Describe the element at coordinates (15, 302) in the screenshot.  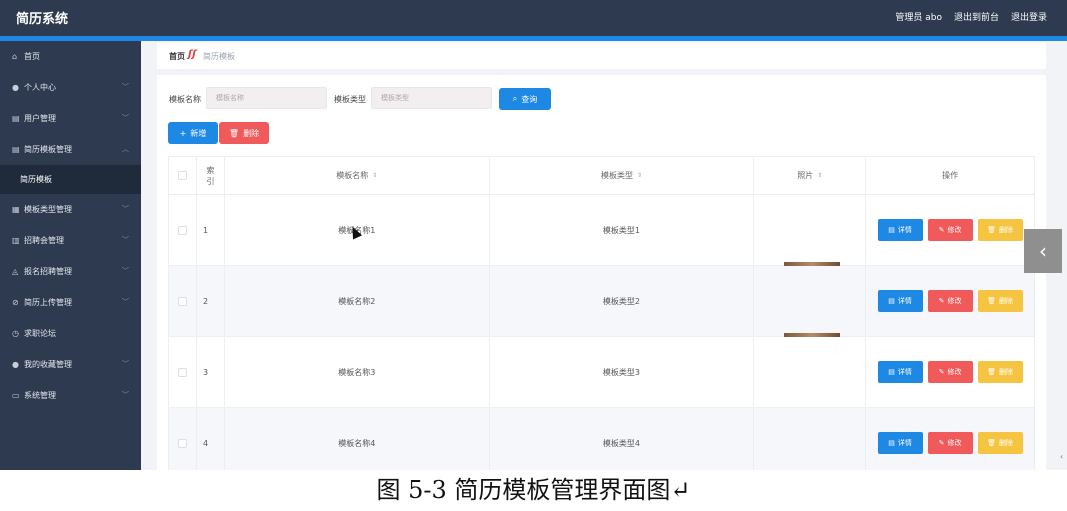
I see `upload-icon: ⊘` at that location.